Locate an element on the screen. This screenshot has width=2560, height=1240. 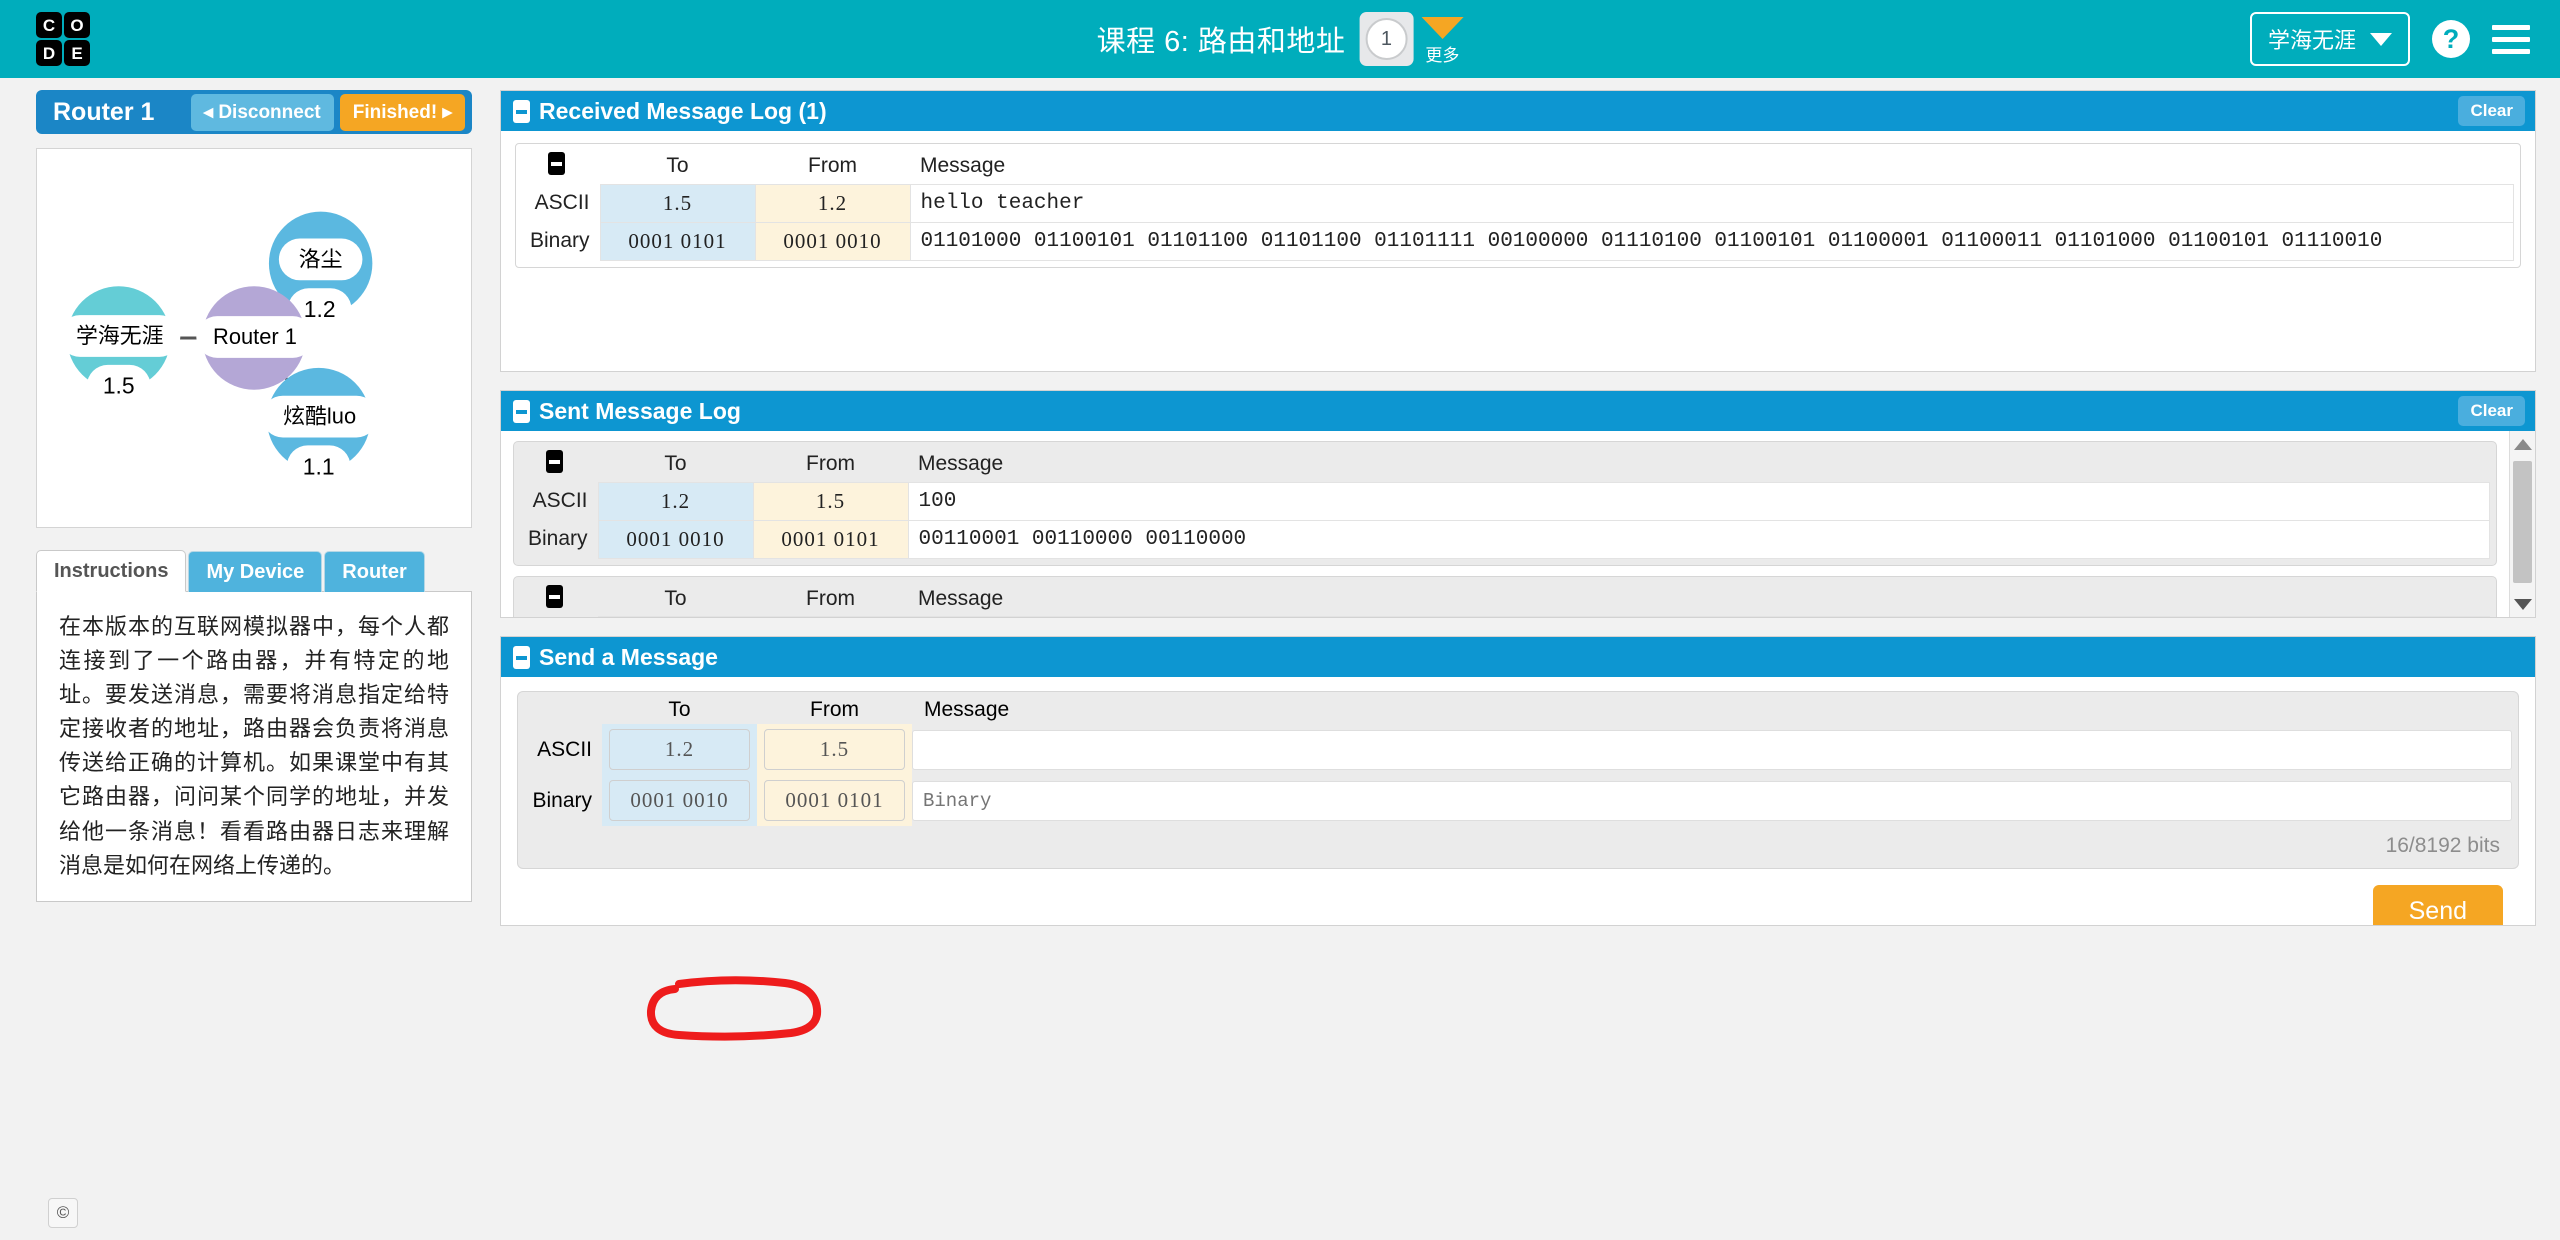
received-log-title: Received Message Log (1) is located at coordinates (683, 110).